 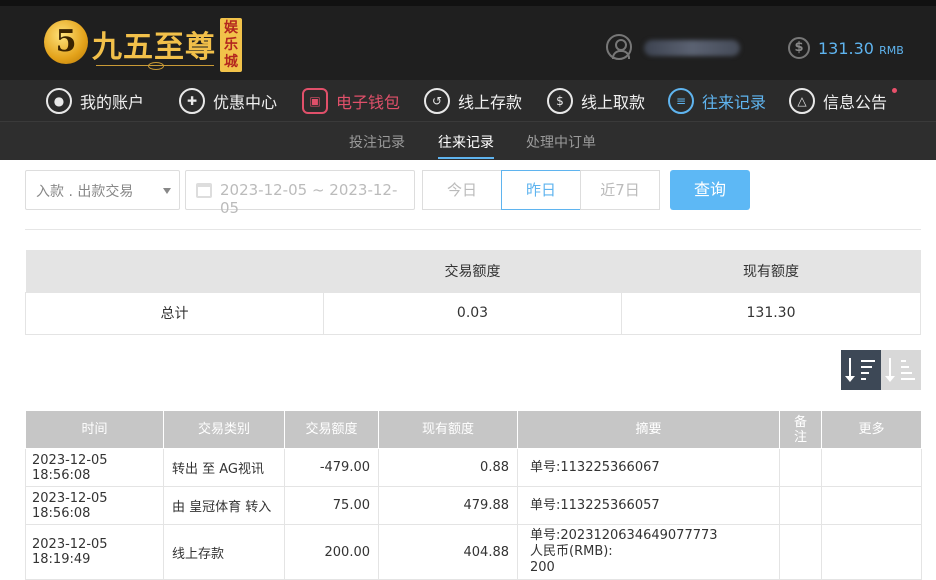 I want to click on logo-tag: 娱 乐 城, so click(x=231, y=45).